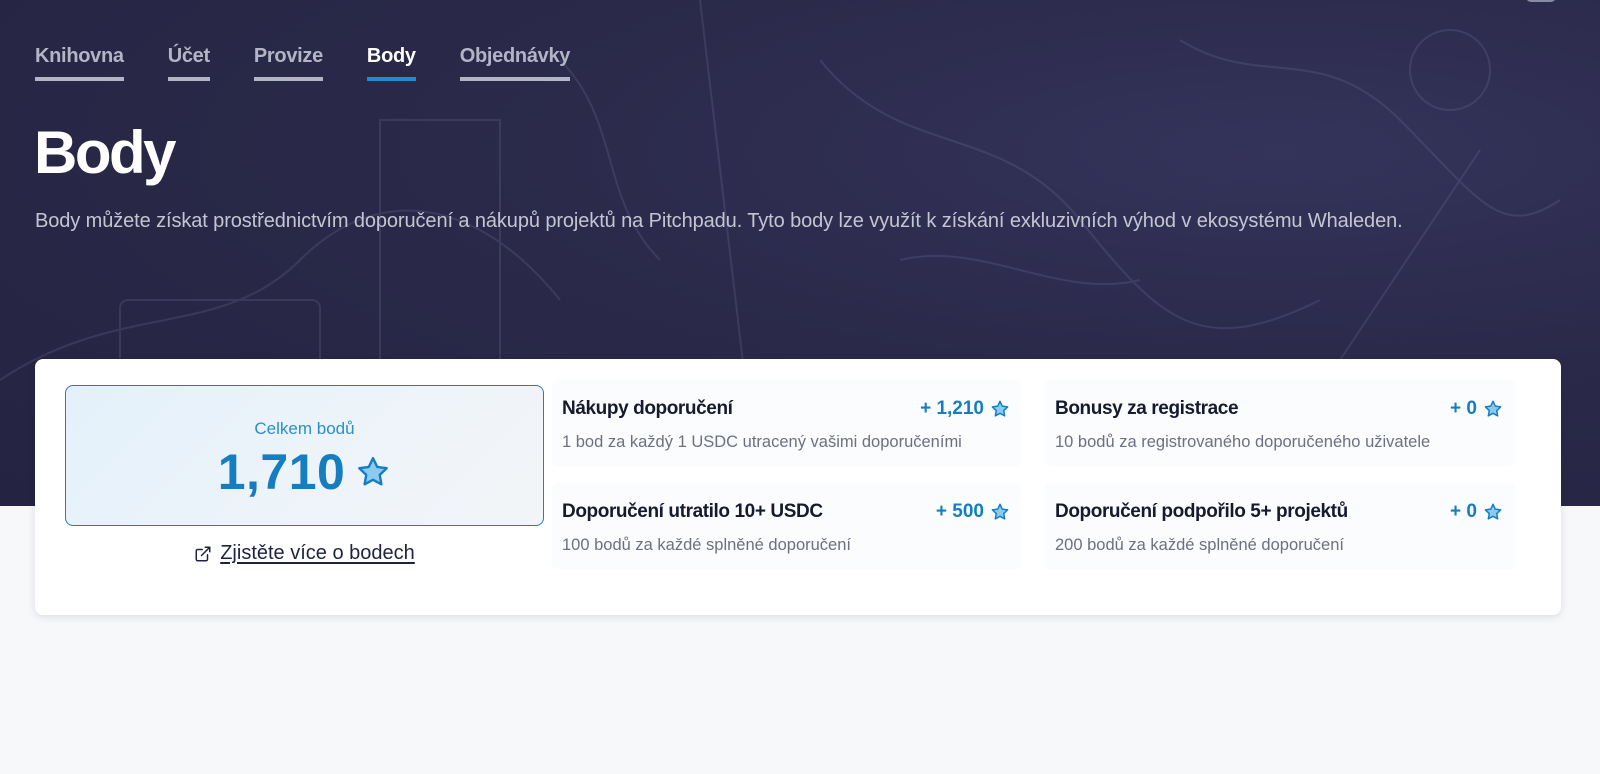 The height and width of the screenshot is (774, 1600). I want to click on total-points-row: 1,710, so click(304, 472).